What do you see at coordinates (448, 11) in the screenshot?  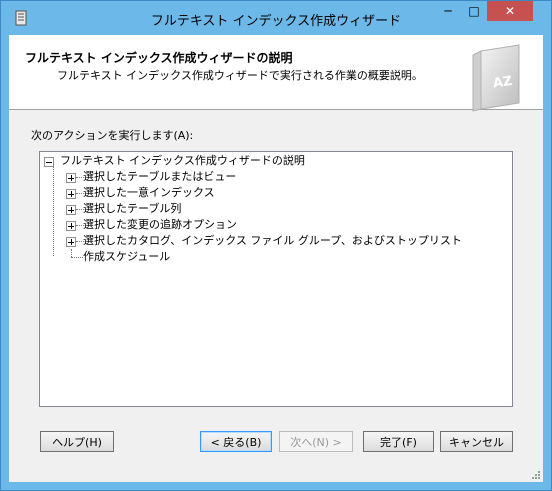 I see `minimize-button: ─` at bounding box center [448, 11].